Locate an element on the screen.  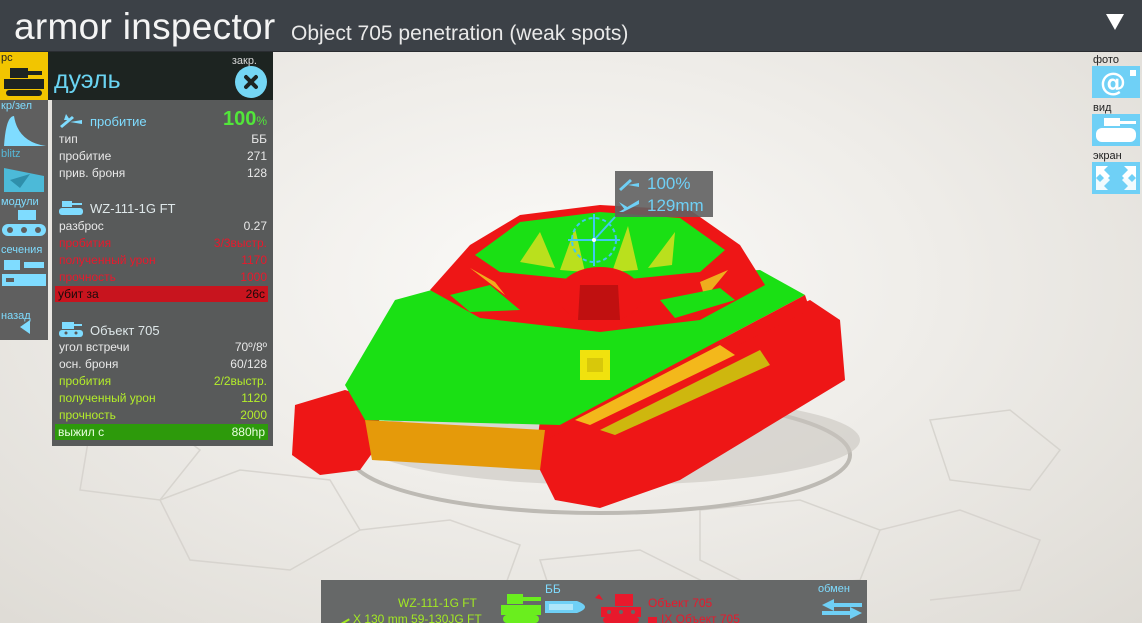
defender-damage-received-row: полученный урон 1120 is located at coordinates (163, 398).